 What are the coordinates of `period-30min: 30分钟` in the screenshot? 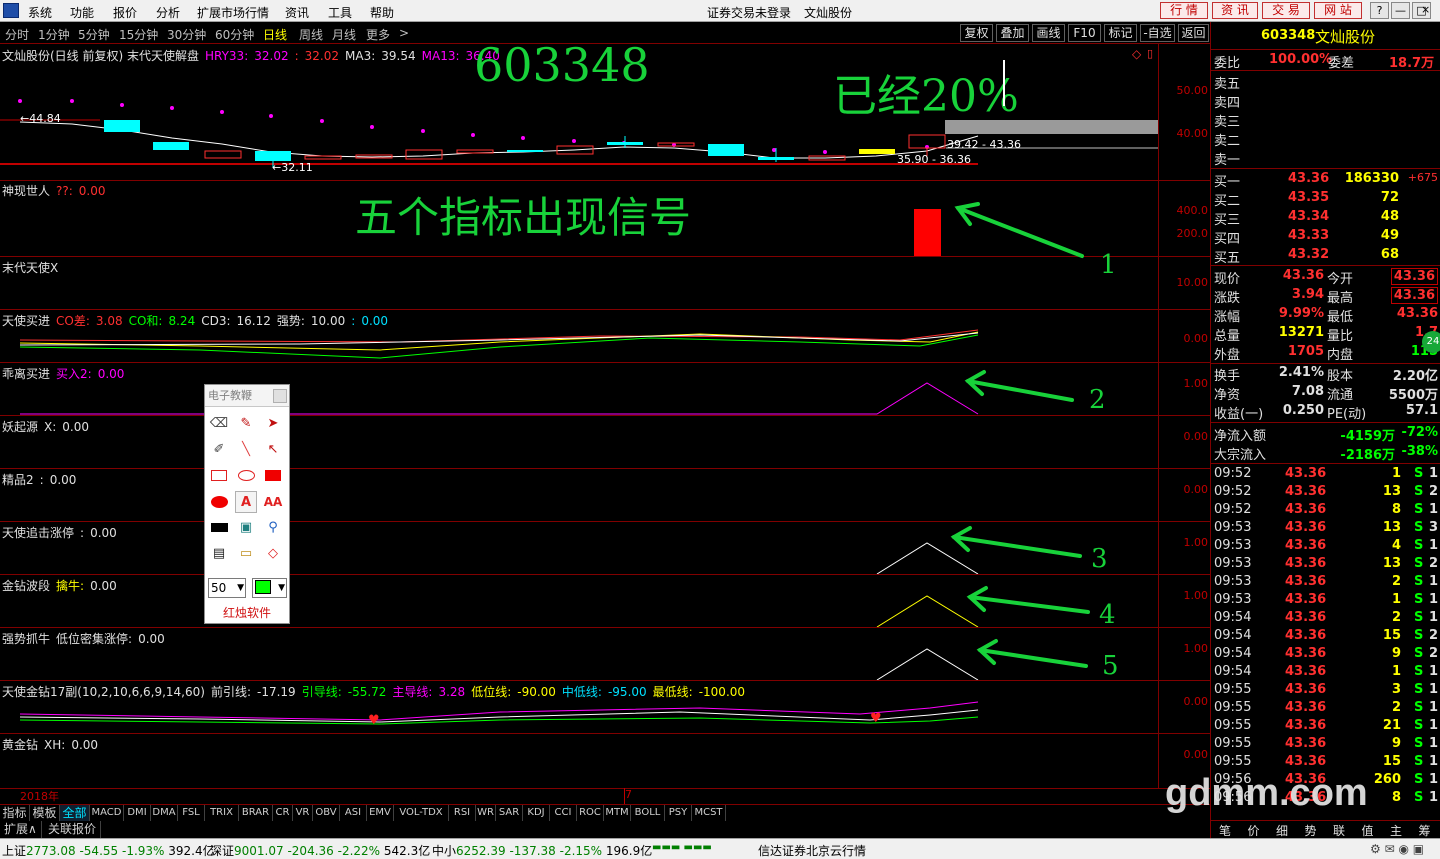 It's located at (186, 34).